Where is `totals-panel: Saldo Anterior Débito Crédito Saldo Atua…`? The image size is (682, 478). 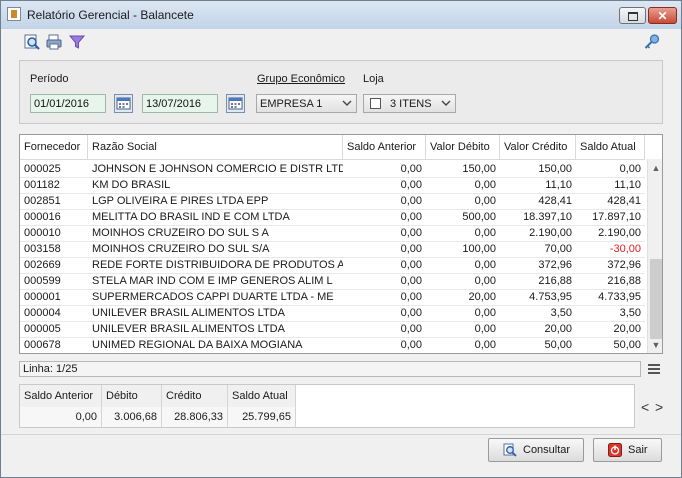 totals-panel: Saldo Anterior Débito Crédito Saldo Atua… is located at coordinates (327, 406).